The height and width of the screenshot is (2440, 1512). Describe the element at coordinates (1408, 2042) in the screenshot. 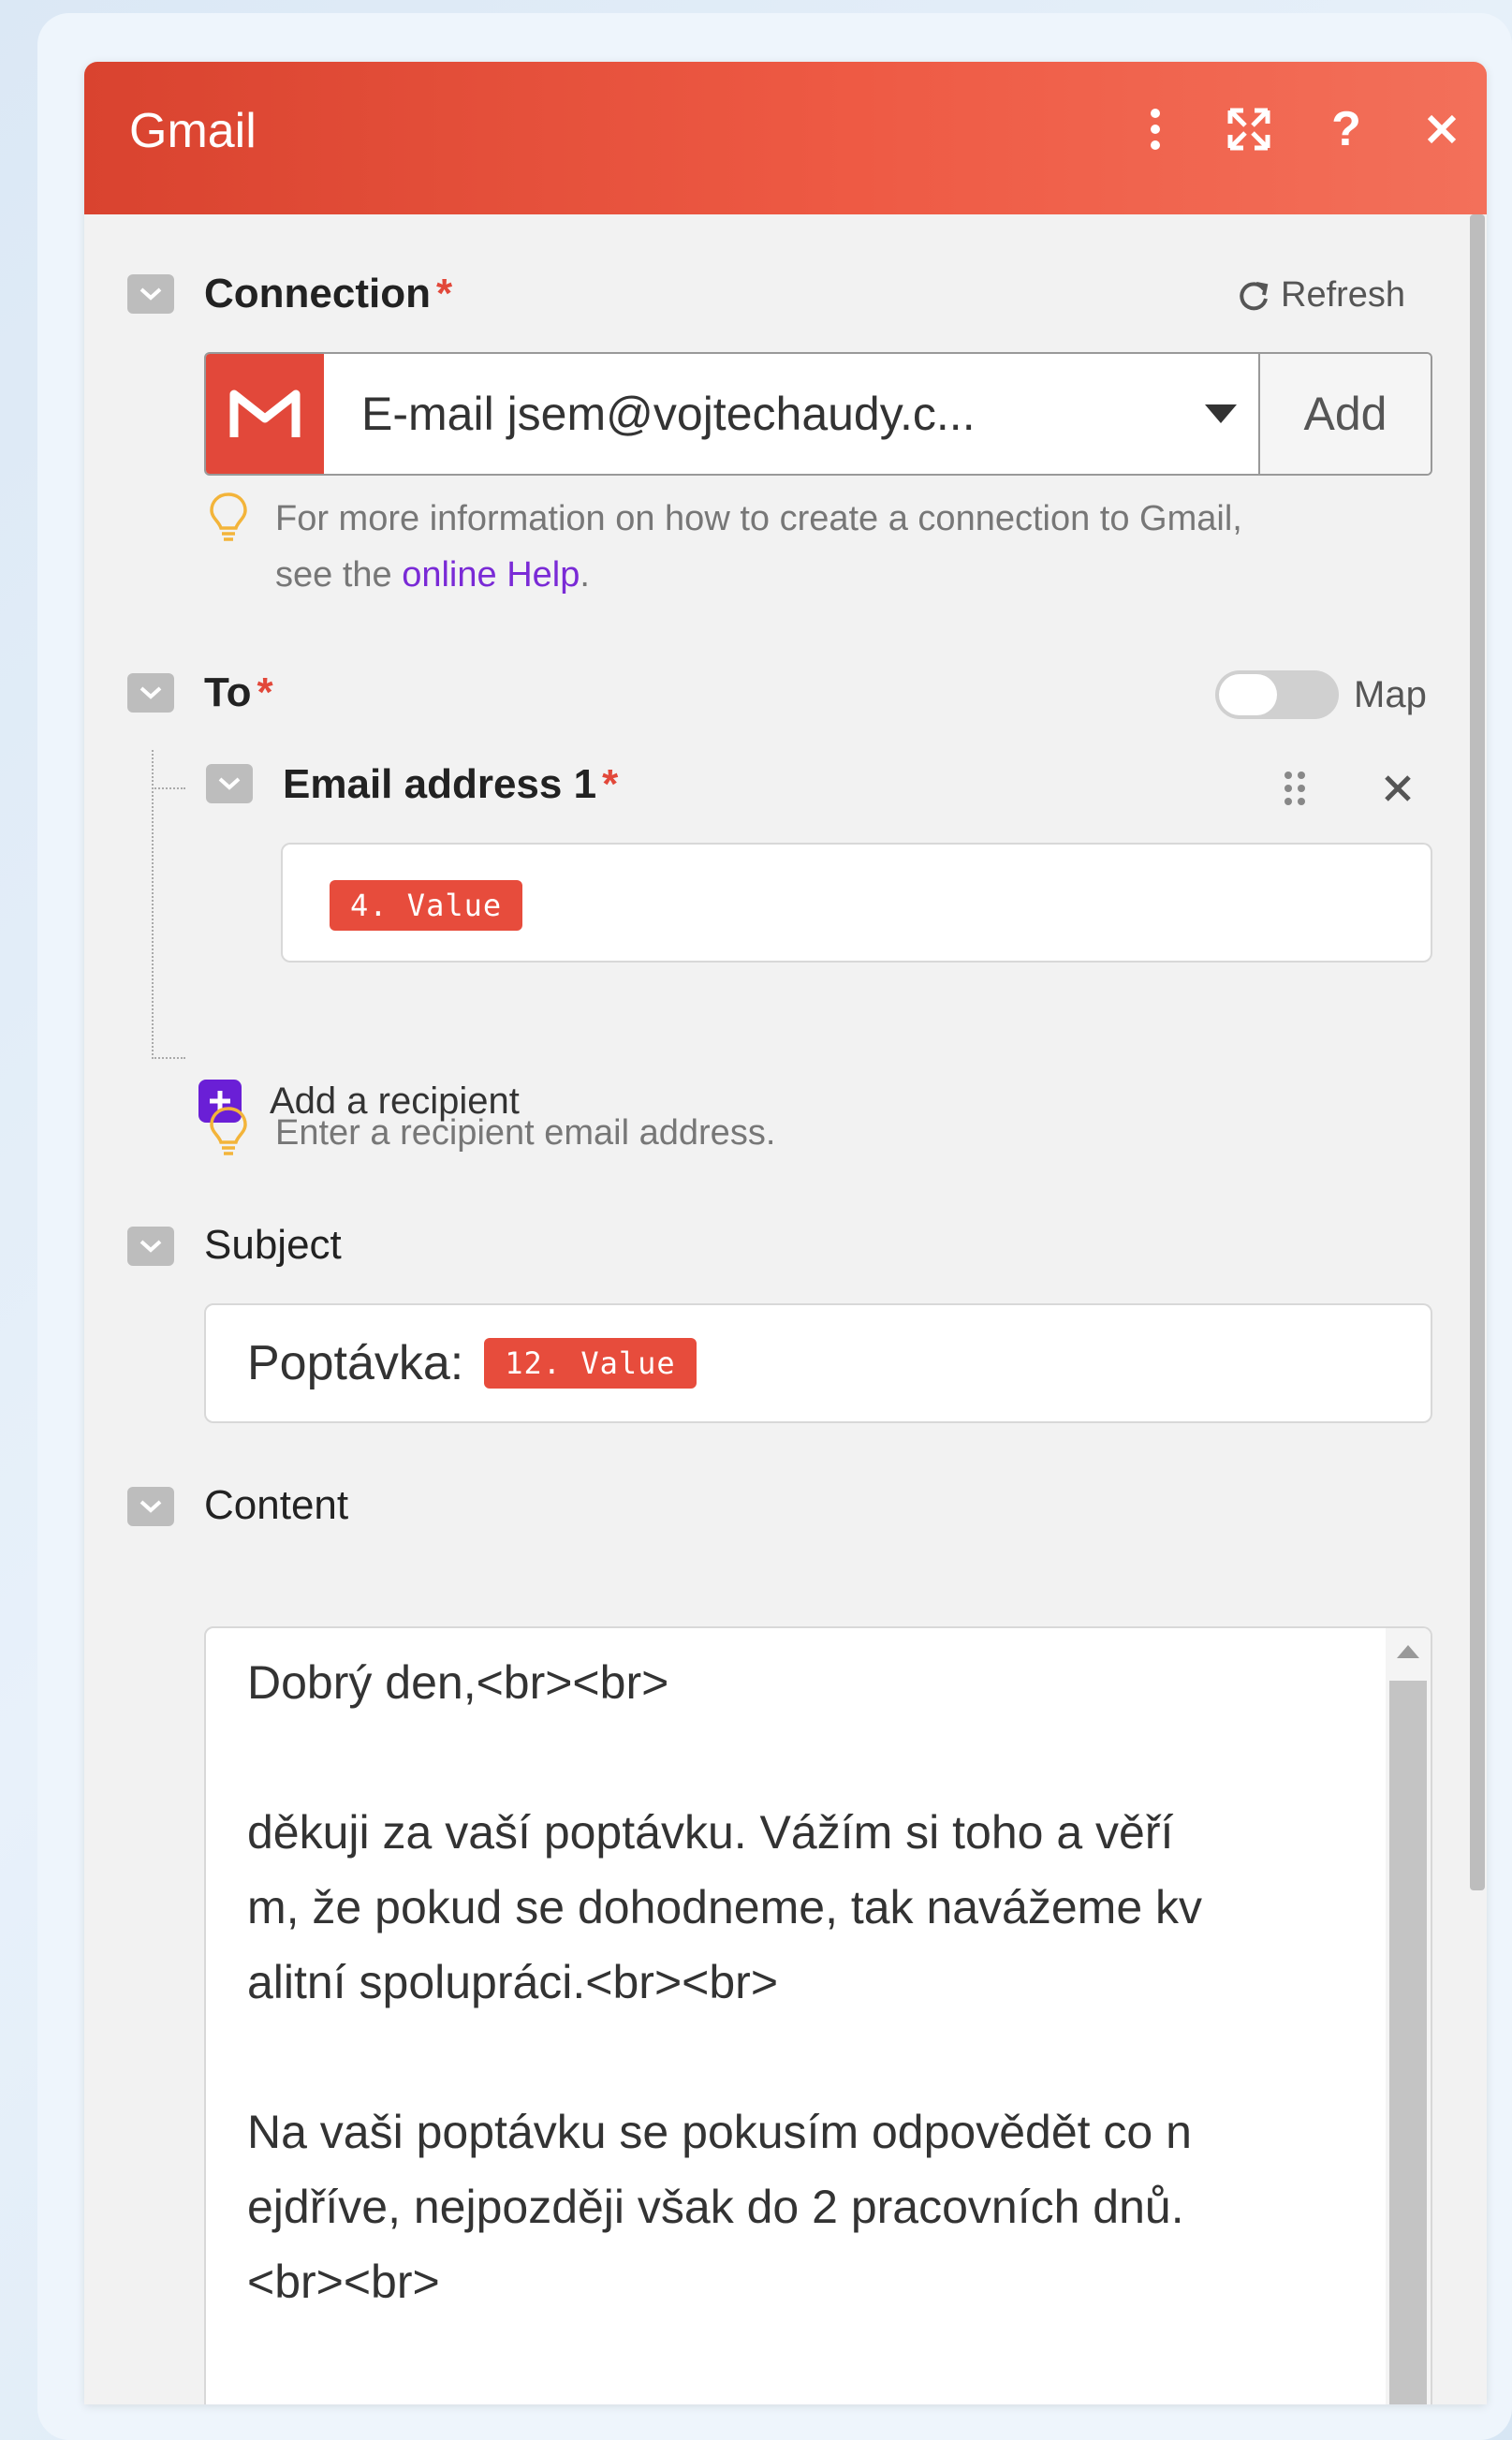

I see `content-scroll-thumb` at that location.